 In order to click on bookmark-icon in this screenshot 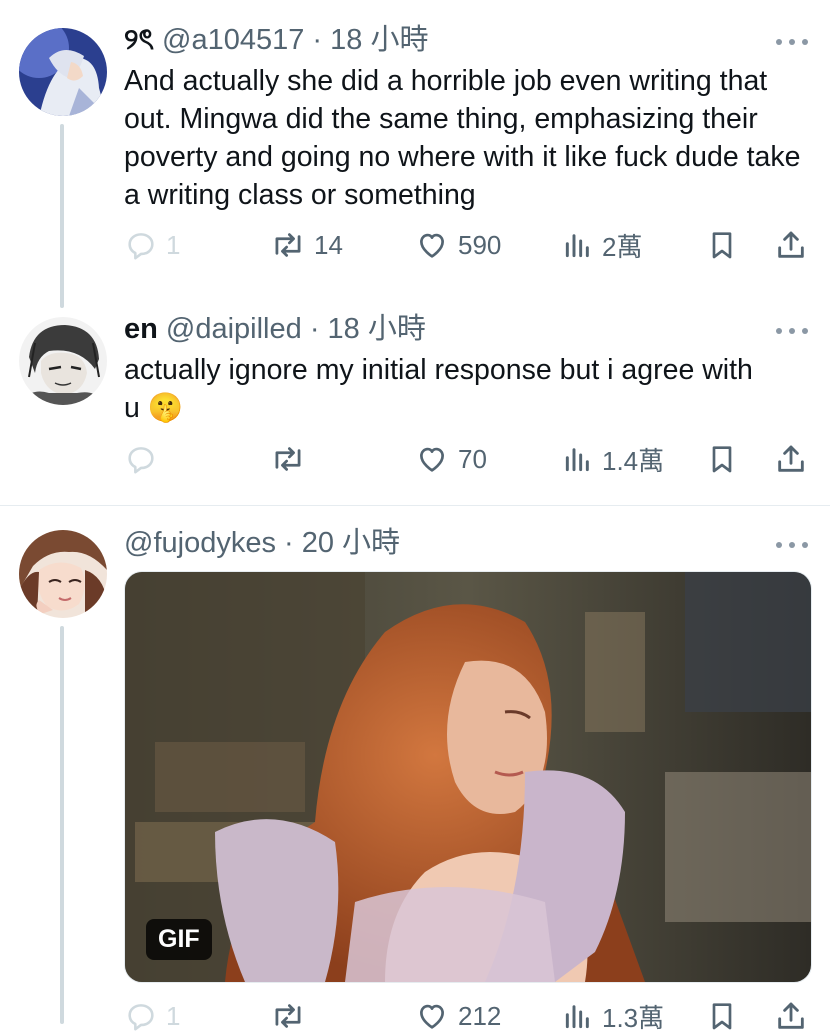, I will do `click(722, 1016)`.